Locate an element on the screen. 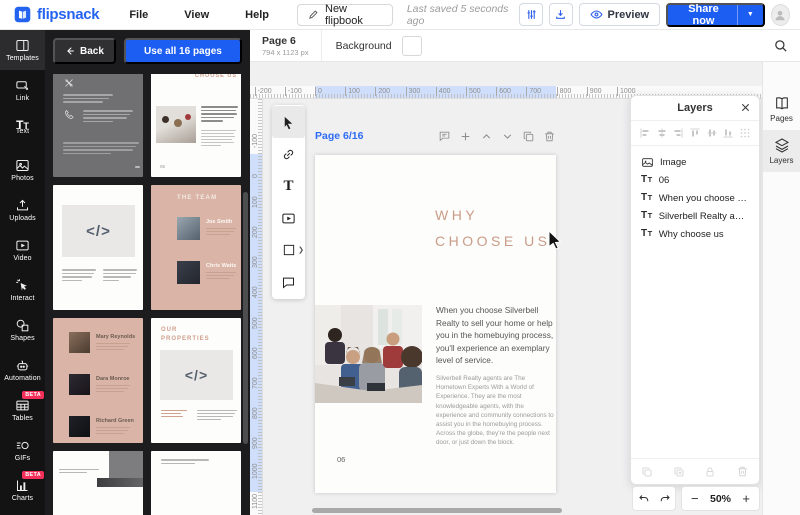 This screenshot has width=800, height=515. align-bottom-icon is located at coordinates (728, 133).